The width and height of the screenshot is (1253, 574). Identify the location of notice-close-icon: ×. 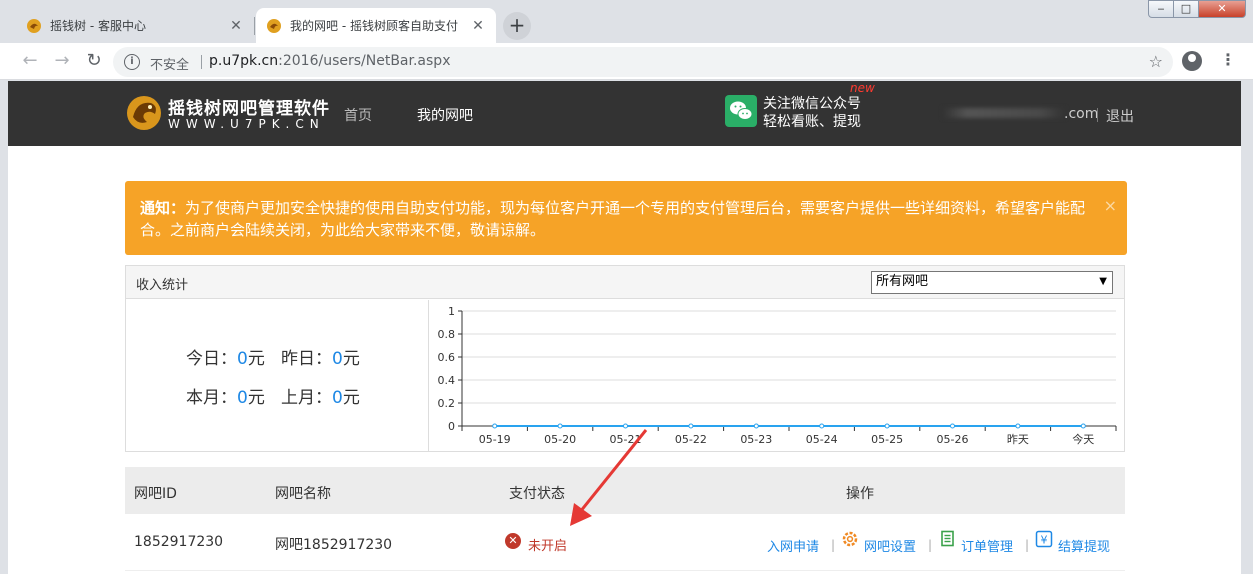
(1110, 206).